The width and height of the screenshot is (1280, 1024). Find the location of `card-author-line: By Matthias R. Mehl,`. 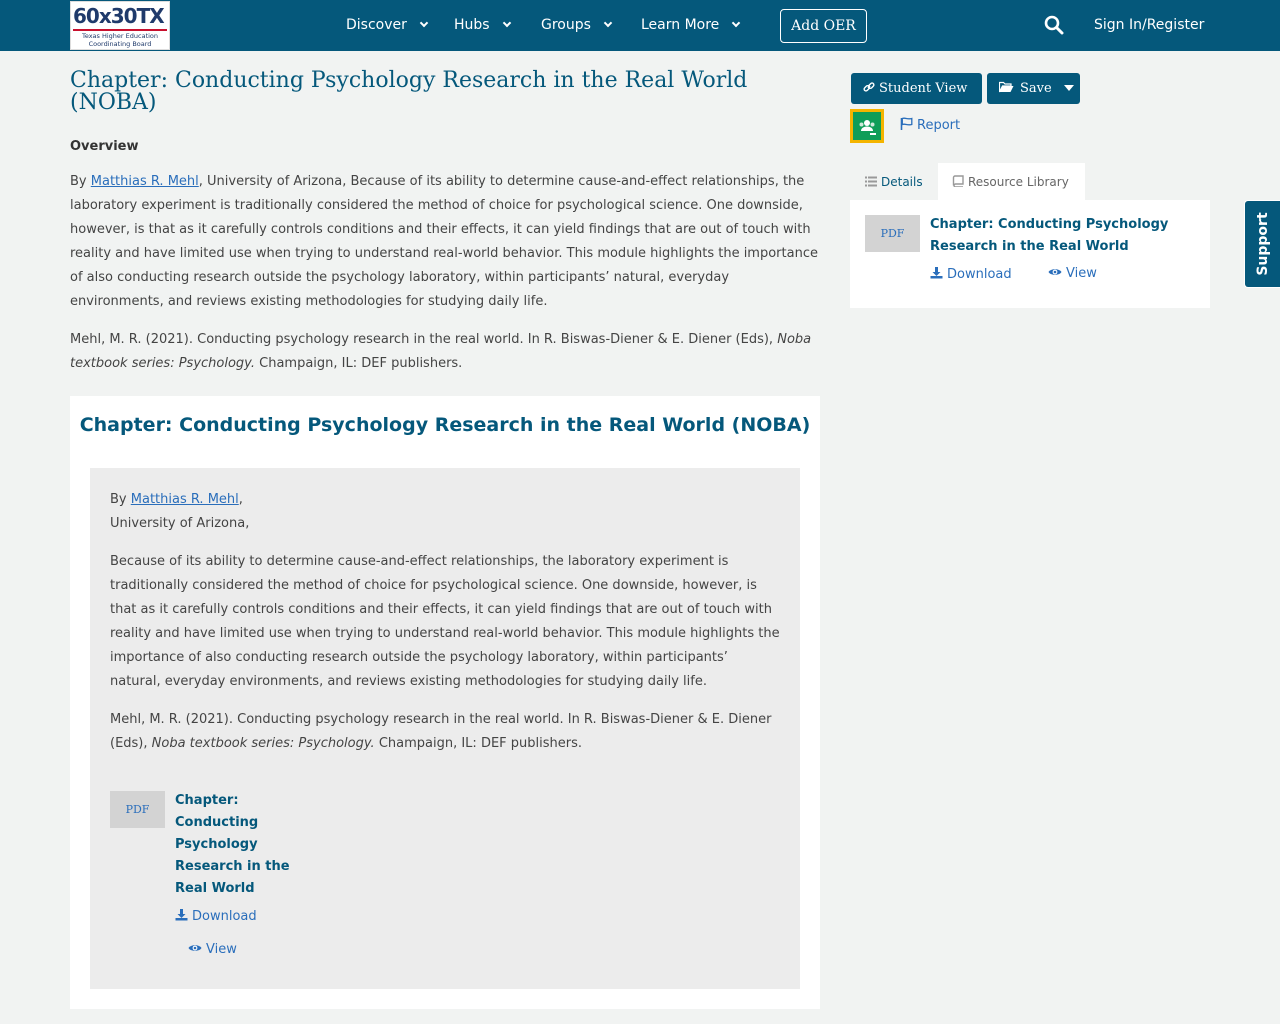

card-author-line: By Matthias R. Mehl, is located at coordinates (176, 499).